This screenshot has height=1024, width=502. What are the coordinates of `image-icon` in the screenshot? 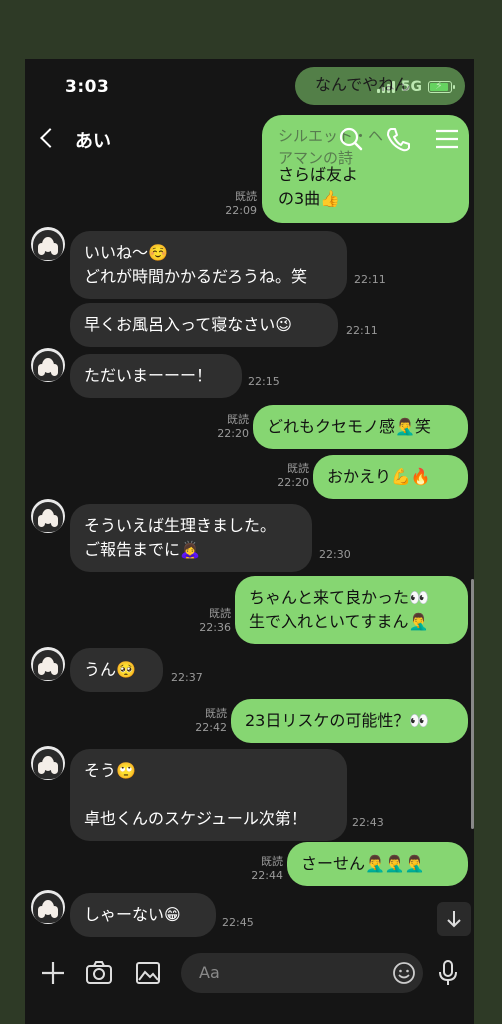 It's located at (148, 973).